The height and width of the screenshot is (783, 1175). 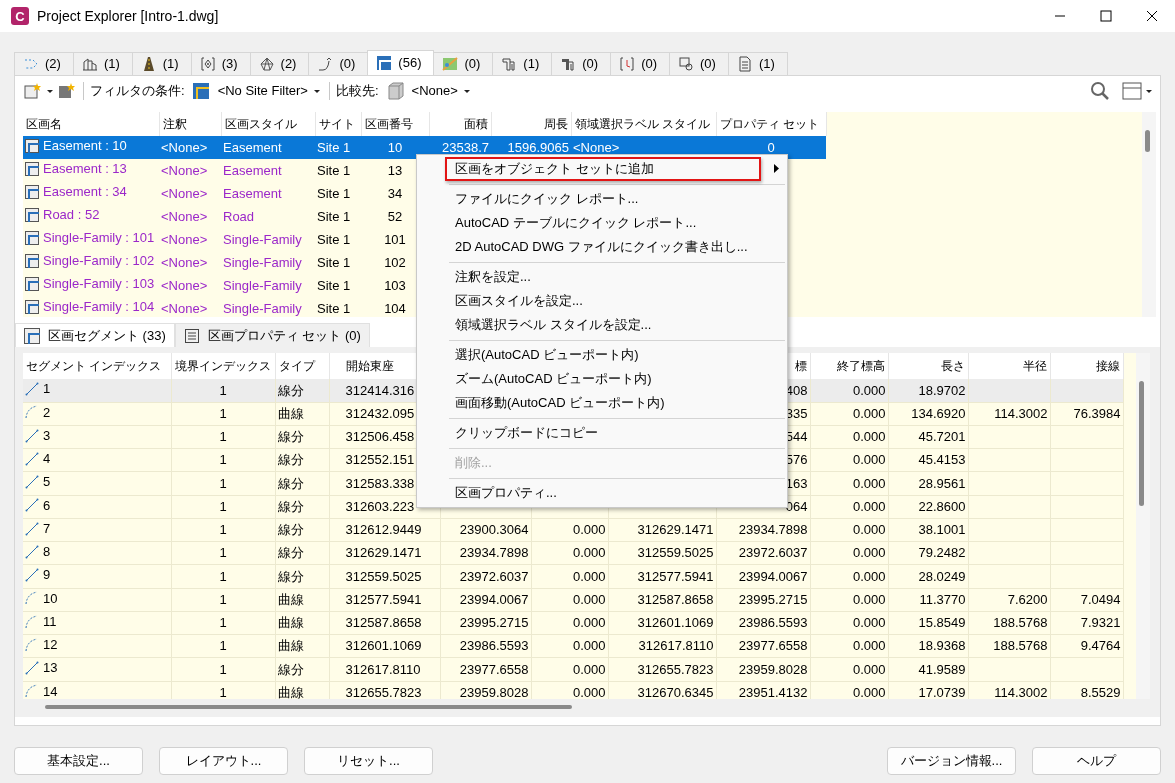 I want to click on column-header: タイプ, so click(x=296, y=366).